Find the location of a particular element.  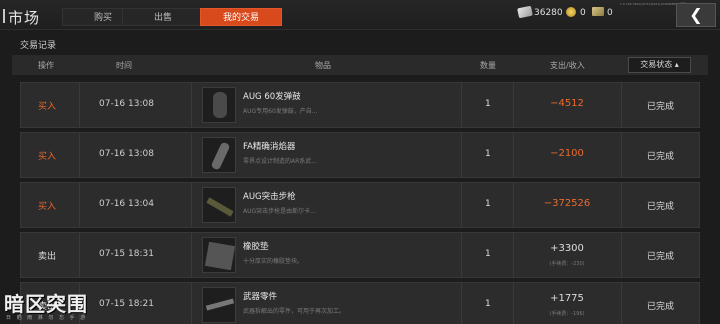

item-name: FA精确消焰器 is located at coordinates (269, 147).